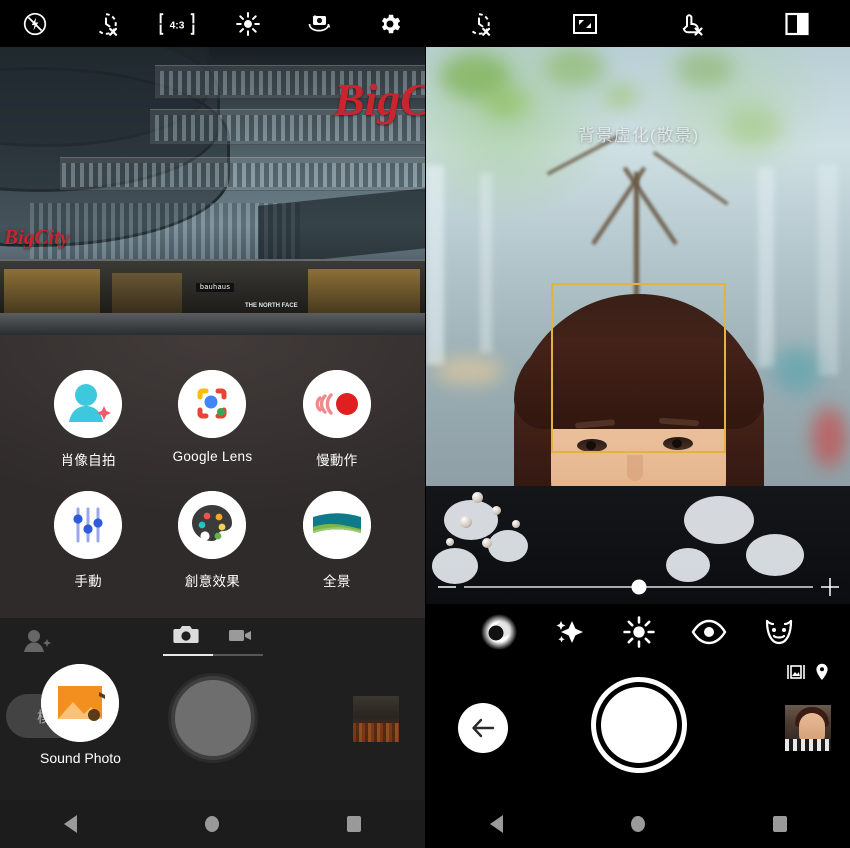  Describe the element at coordinates (447, 587) in the screenshot. I see `slider-minus-icon` at that location.